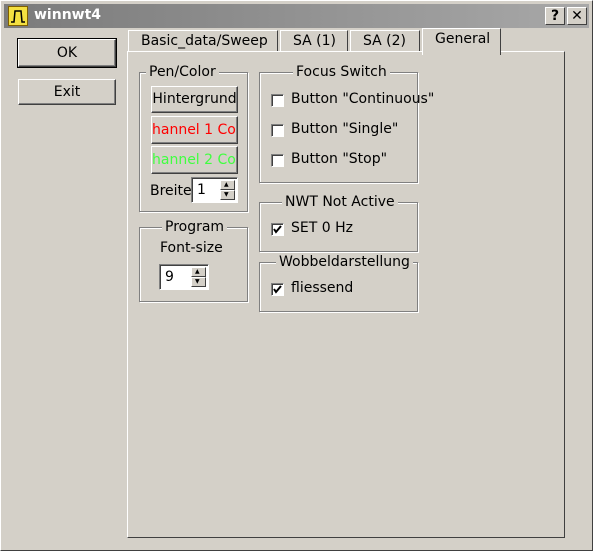 This screenshot has width=593, height=551. I want to click on font-size-label: Font-size, so click(191, 248).